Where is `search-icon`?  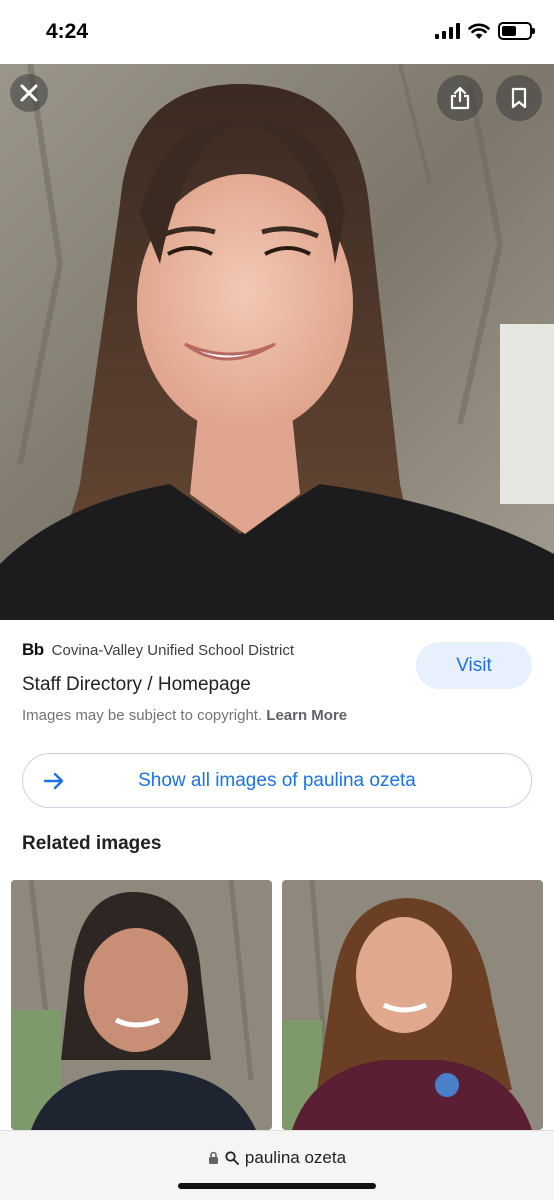
search-icon is located at coordinates (232, 1158).